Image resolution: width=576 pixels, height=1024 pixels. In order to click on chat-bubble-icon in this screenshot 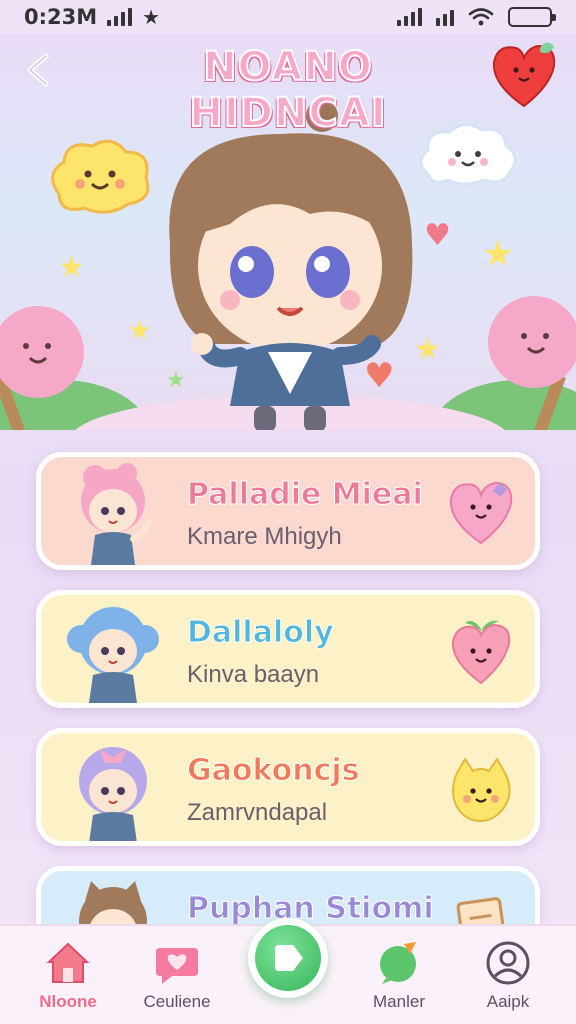, I will do `click(398, 963)`.